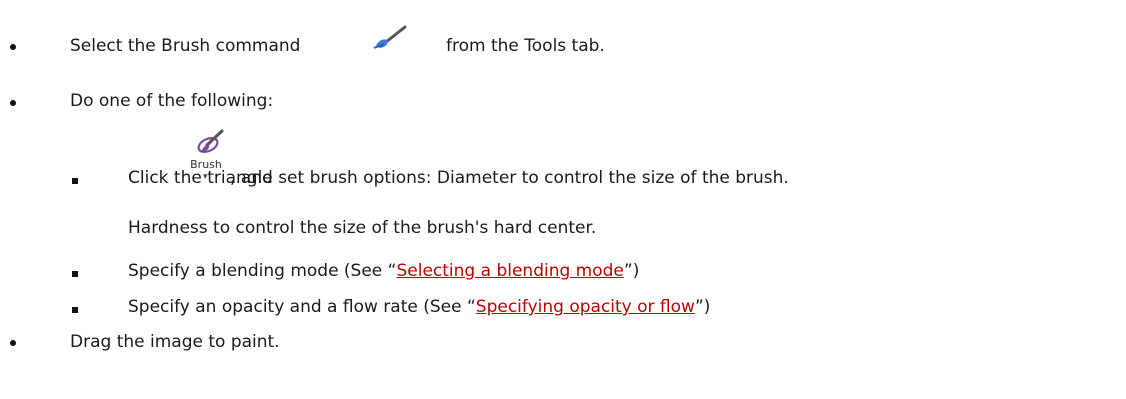  I want to click on link-specifying-opacity-flow: Specifying opacity or flow, so click(585, 307).